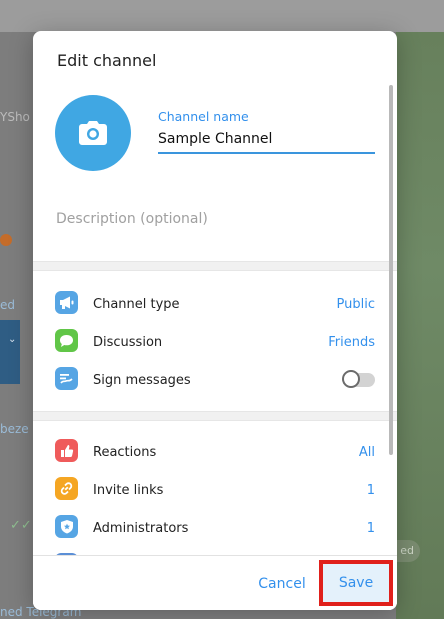 The image size is (444, 619). What do you see at coordinates (21, 525) in the screenshot?
I see `double-check-icon: ✓✓` at bounding box center [21, 525].